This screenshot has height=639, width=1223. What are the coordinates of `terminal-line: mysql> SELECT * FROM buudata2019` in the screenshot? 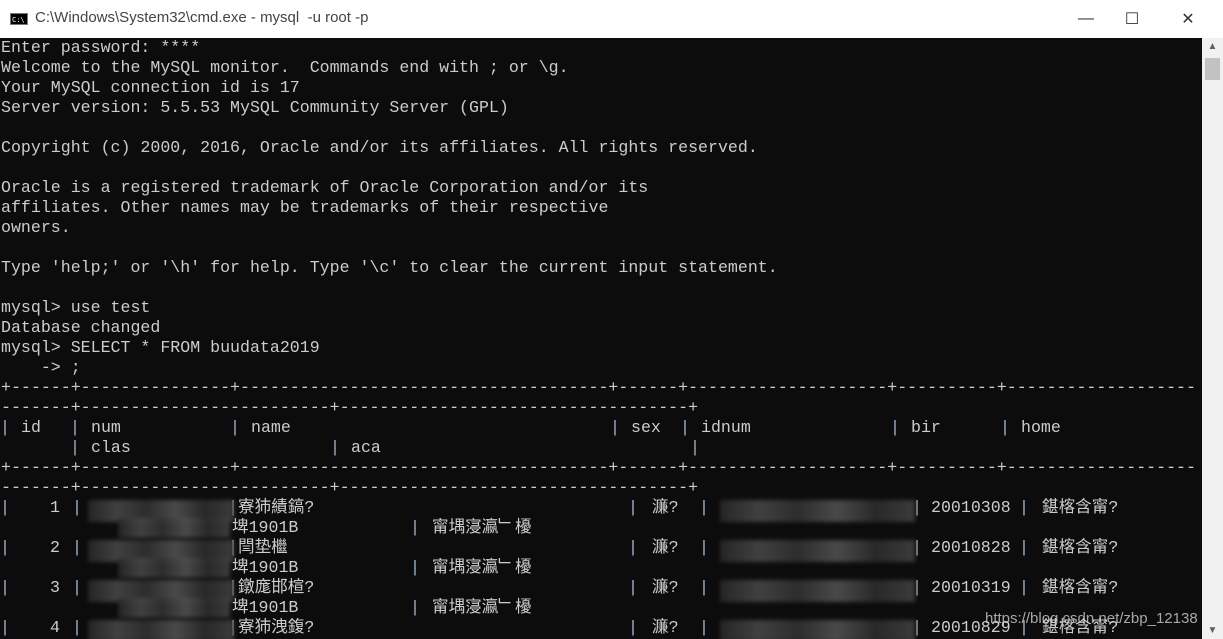 It's located at (160, 347).